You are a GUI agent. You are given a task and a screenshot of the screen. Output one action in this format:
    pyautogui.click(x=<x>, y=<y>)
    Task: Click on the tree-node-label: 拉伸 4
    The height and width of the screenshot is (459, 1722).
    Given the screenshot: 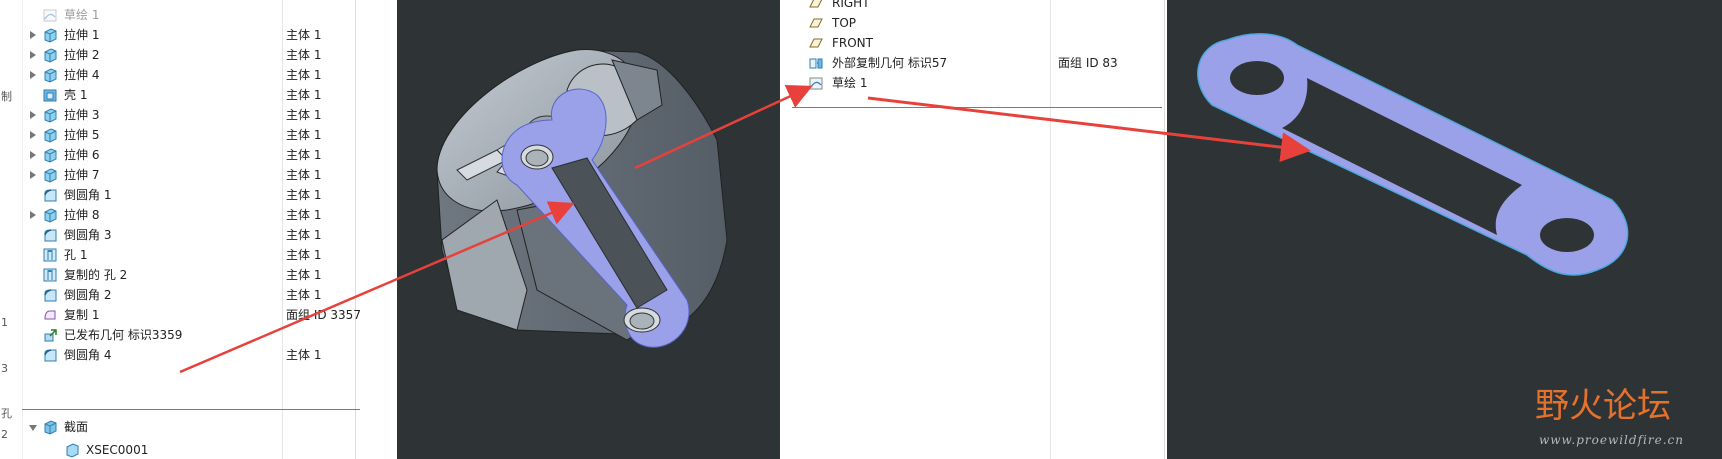 What is the action you would take?
    pyautogui.click(x=82, y=75)
    